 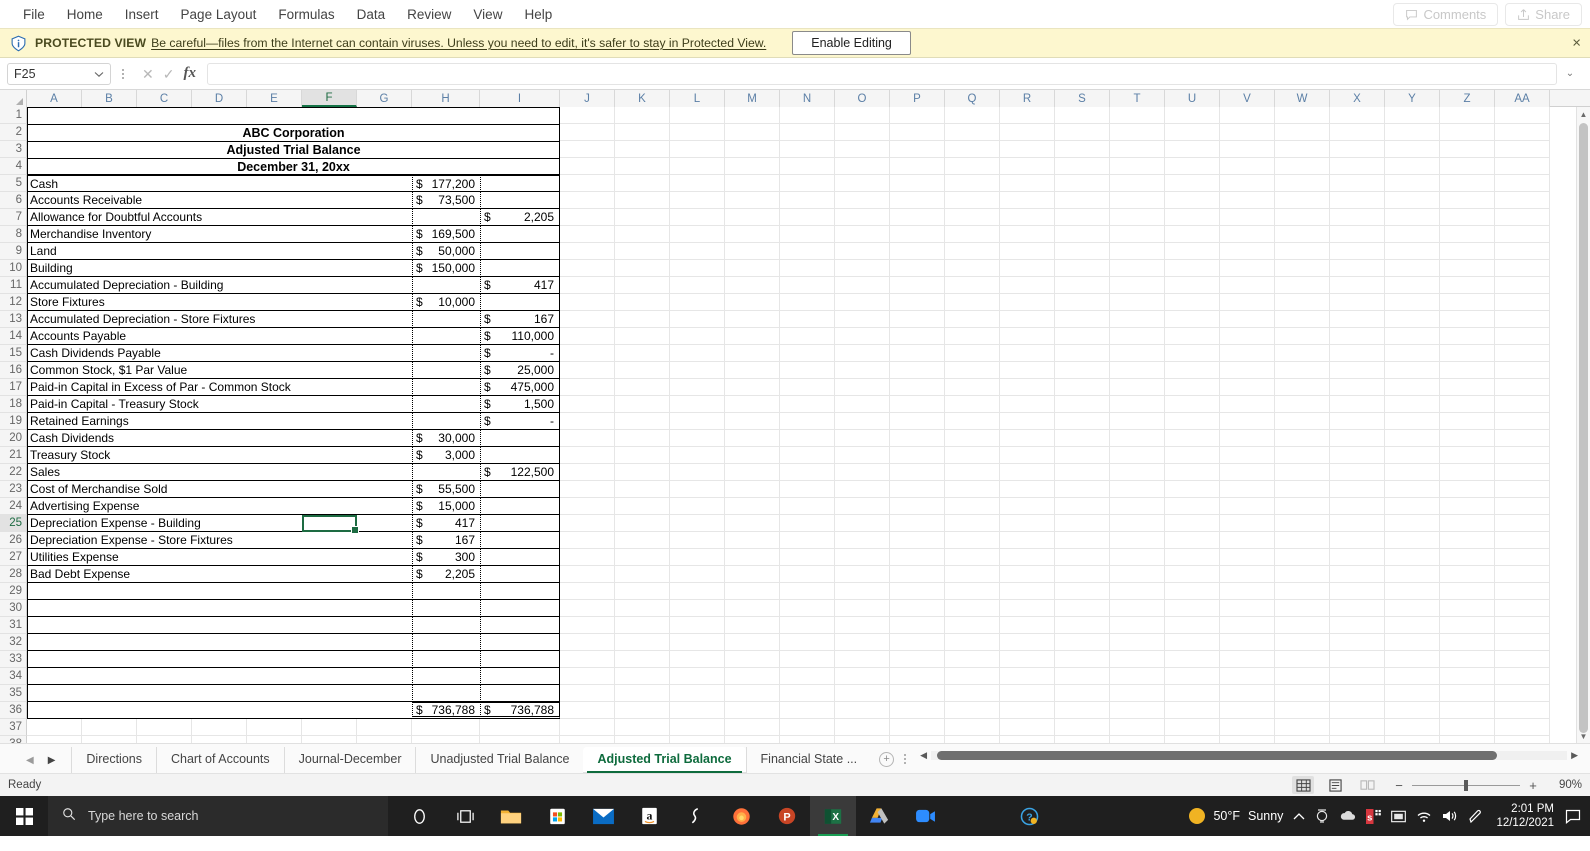 I want to click on cell-R7, so click(x=1027, y=217).